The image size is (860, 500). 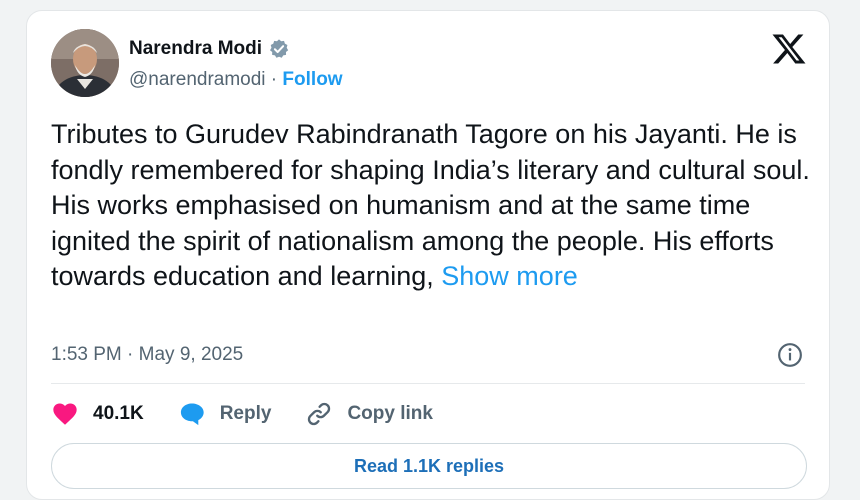 I want to click on avatar, so click(x=85, y=63).